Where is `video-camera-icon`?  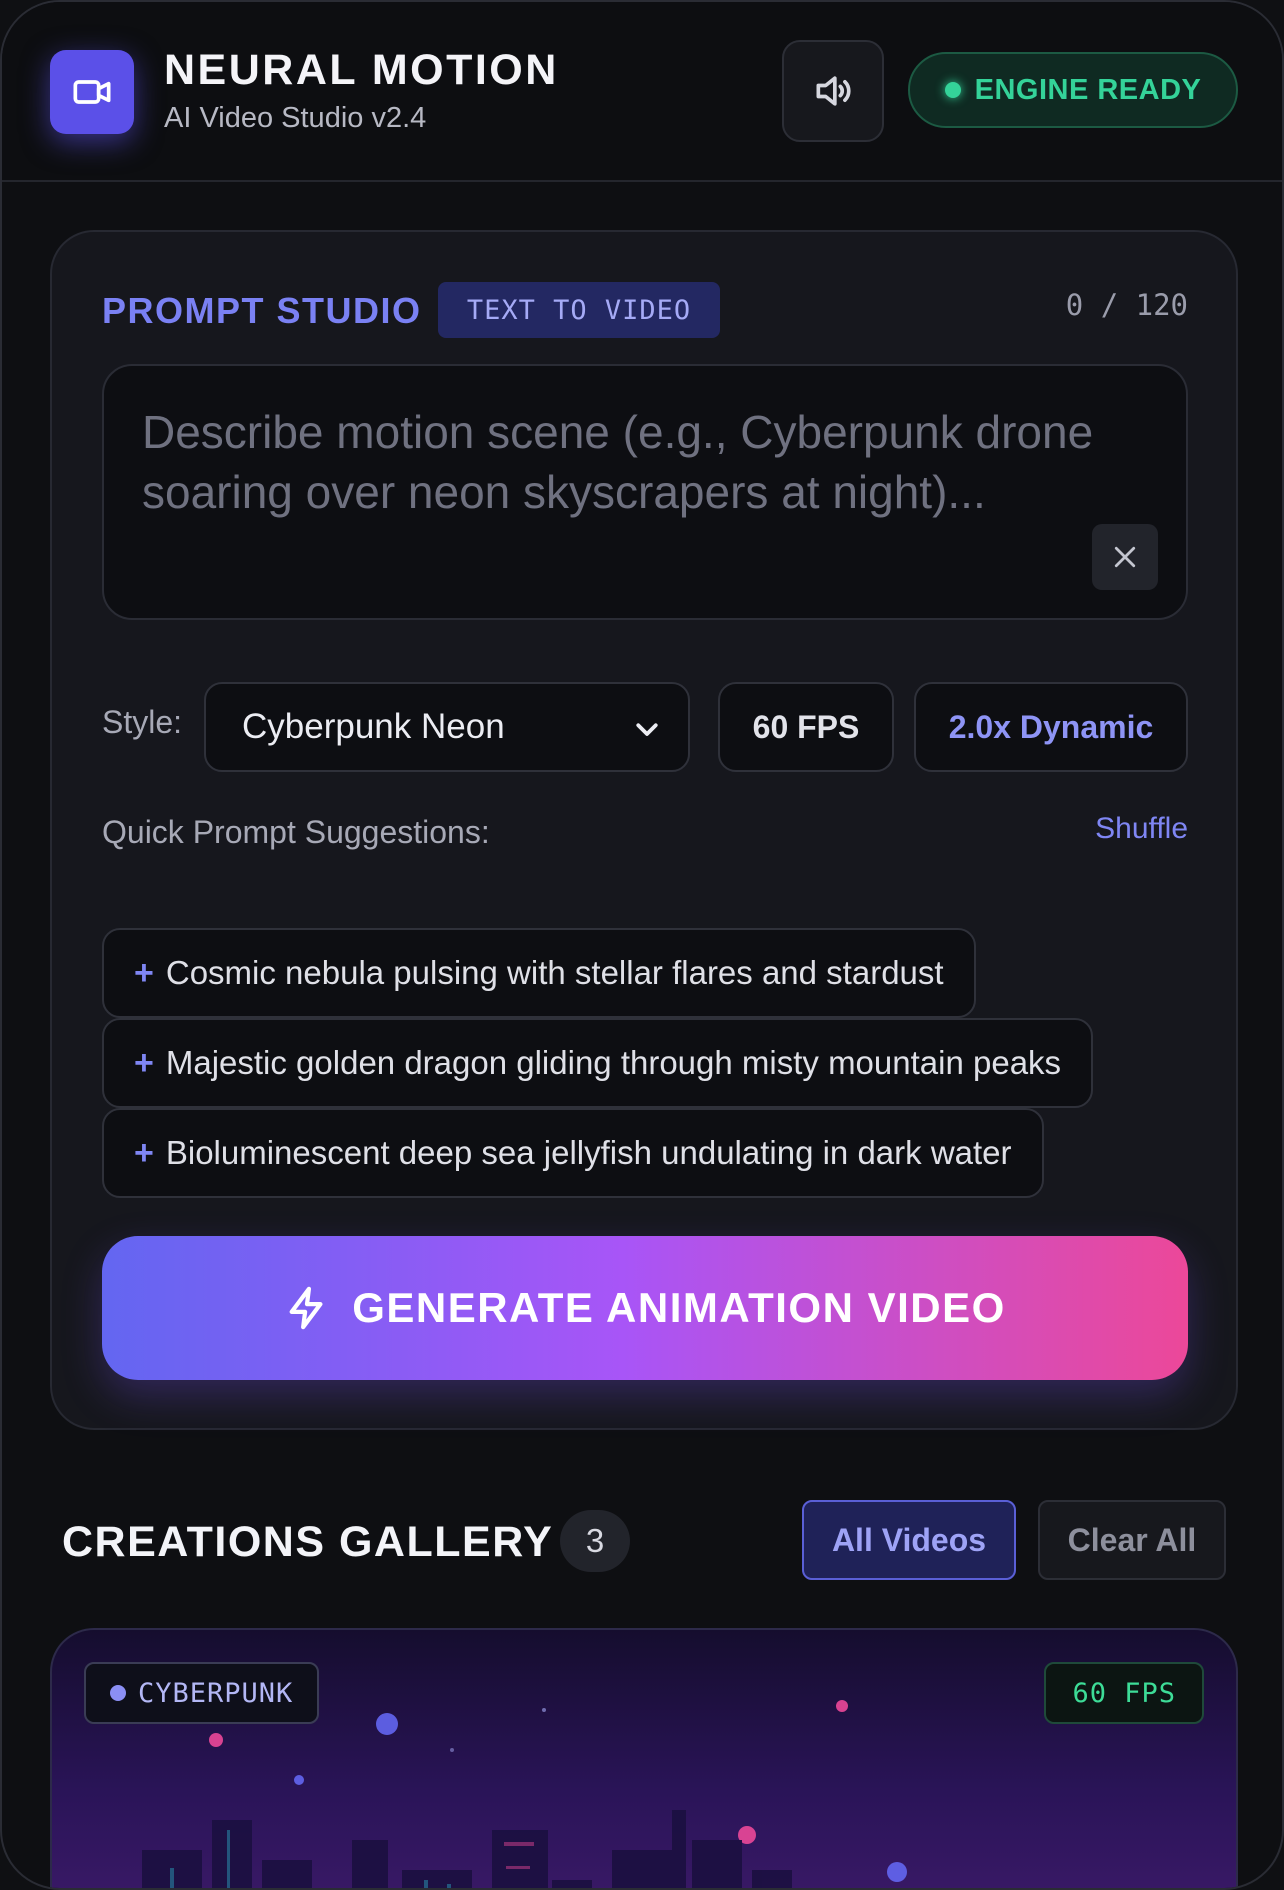
video-camera-icon is located at coordinates (92, 92).